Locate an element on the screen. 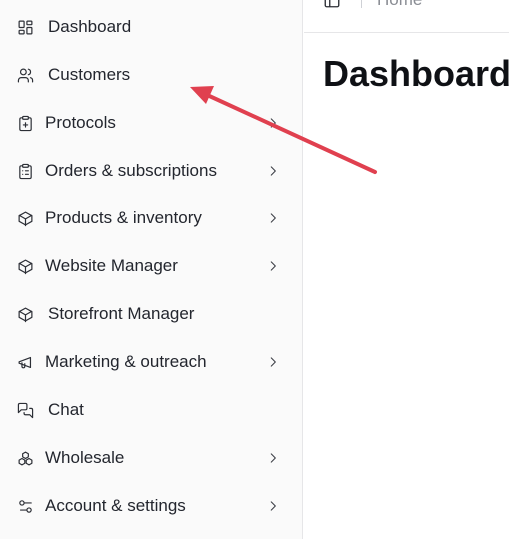 Image resolution: width=509 pixels, height=539 pixels. sidebar-item-wholesale: Wholesale is located at coordinates (151, 458).